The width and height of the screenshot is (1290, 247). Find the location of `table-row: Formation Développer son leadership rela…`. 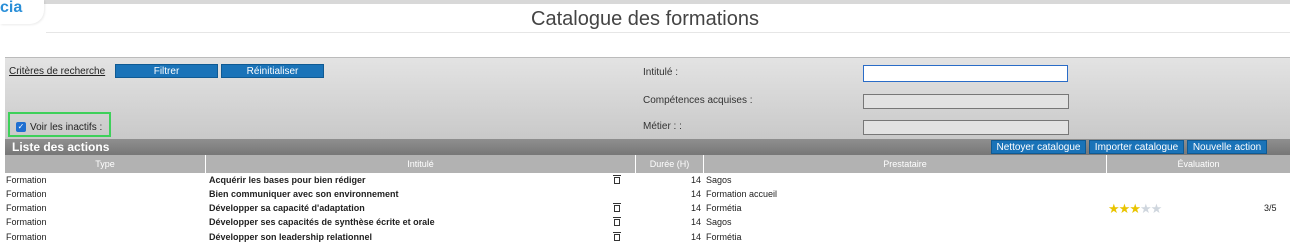

table-row: Formation Développer son leadership rela… is located at coordinates (645, 238).